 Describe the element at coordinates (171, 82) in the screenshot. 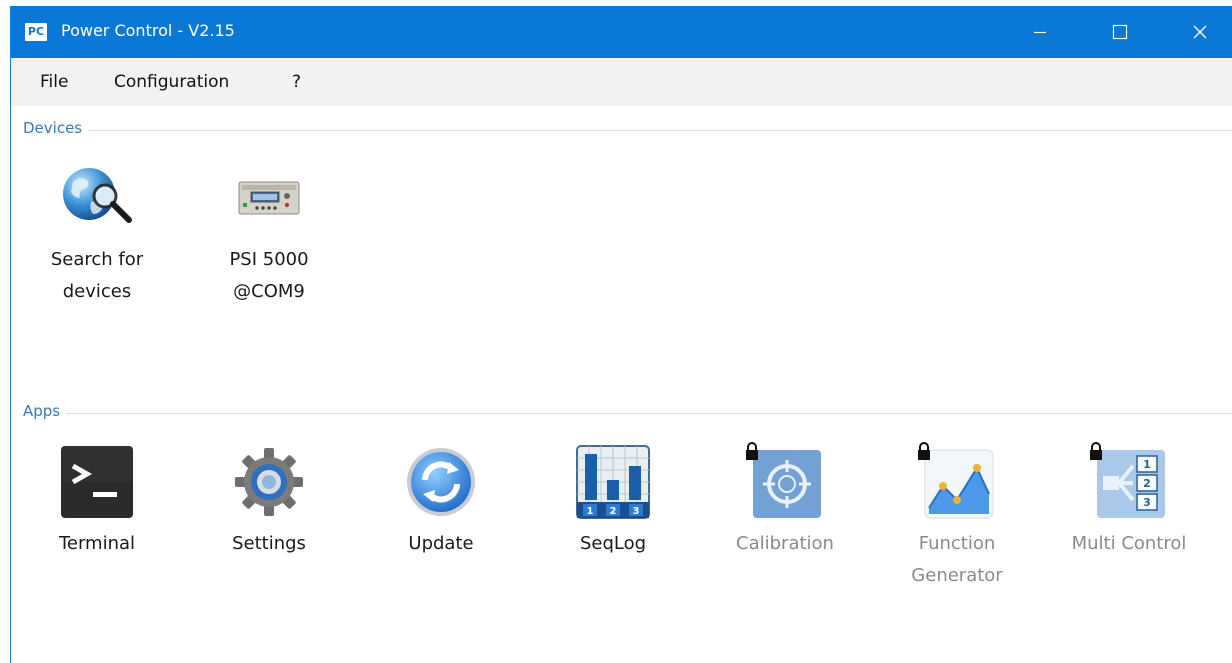

I see `menu-configuration: Configuration` at that location.